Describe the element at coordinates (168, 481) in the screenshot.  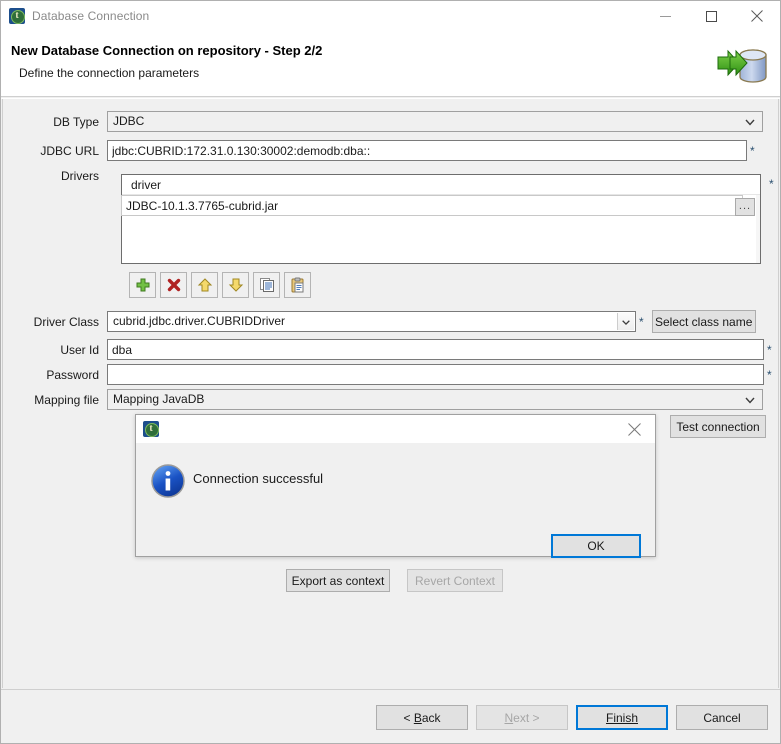
I see `info-icon` at that location.